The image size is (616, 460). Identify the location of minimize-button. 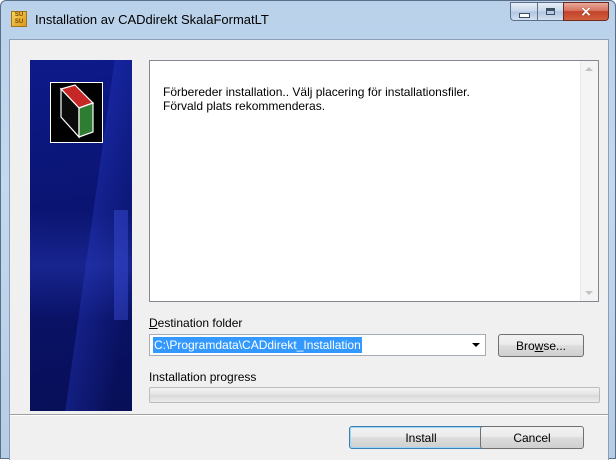
(523, 11).